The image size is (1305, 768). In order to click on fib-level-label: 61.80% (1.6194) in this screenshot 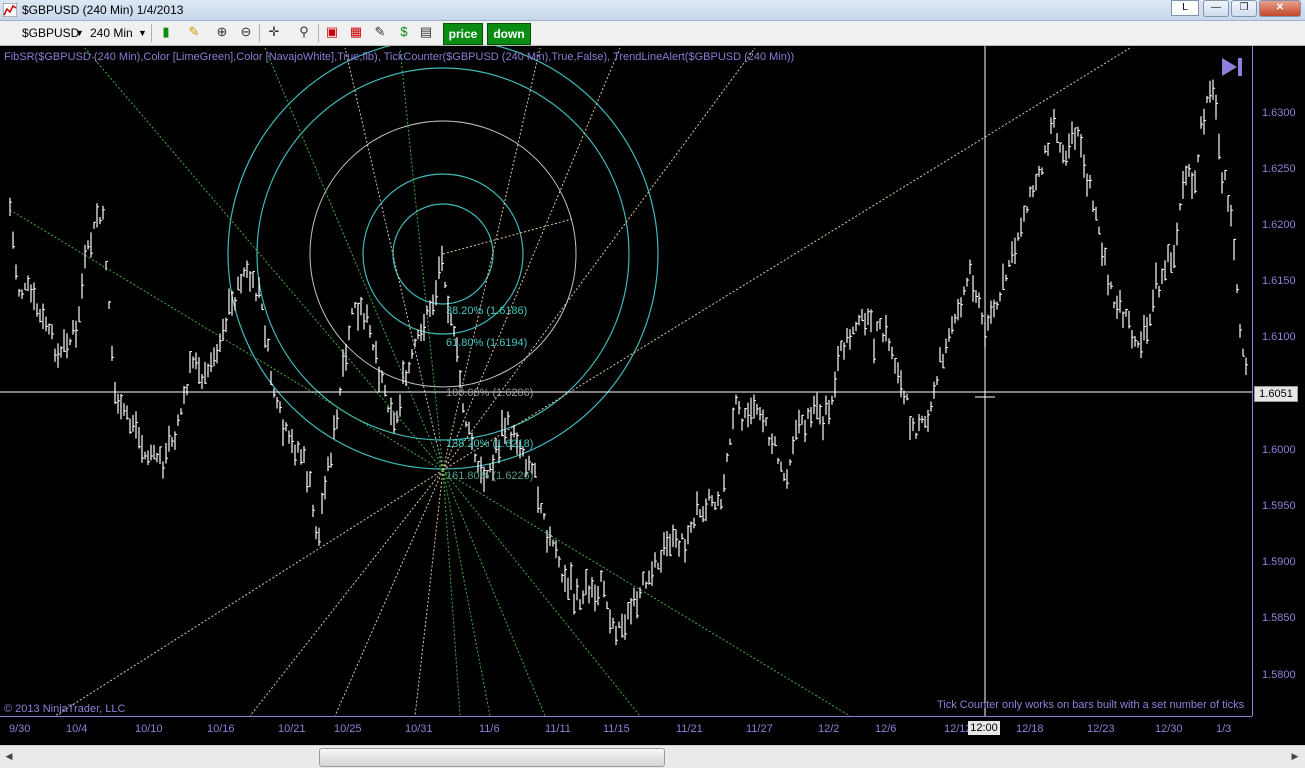, I will do `click(487, 343)`.